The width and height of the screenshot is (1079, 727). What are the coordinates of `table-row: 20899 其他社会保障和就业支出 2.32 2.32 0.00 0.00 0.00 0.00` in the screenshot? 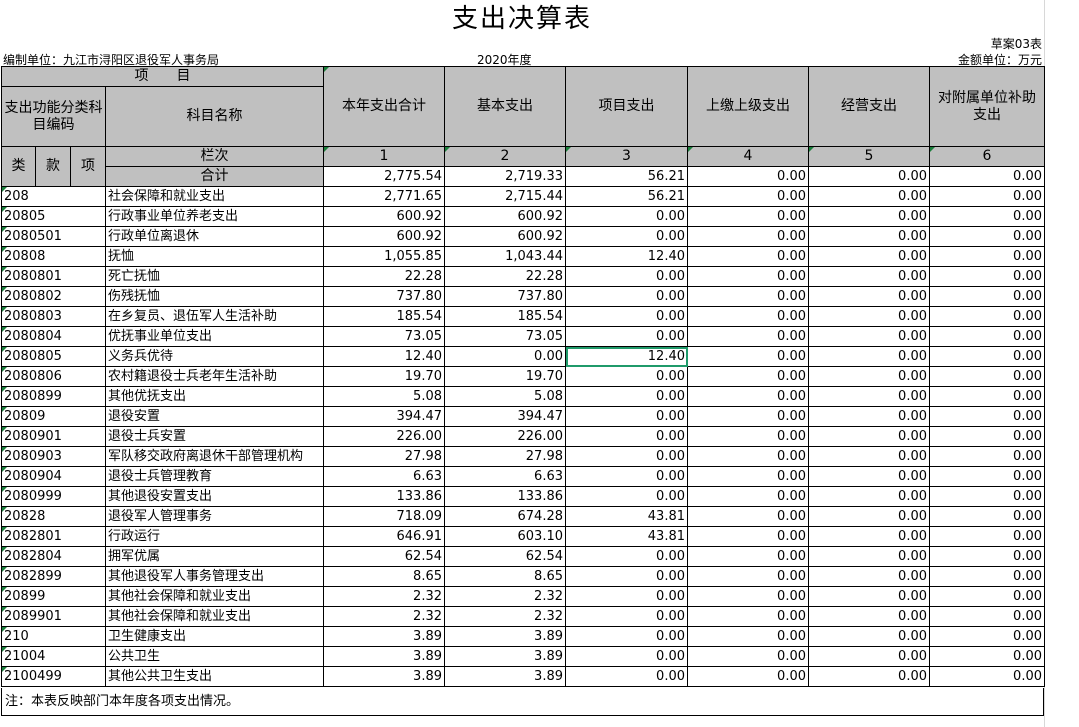 It's located at (523, 596).